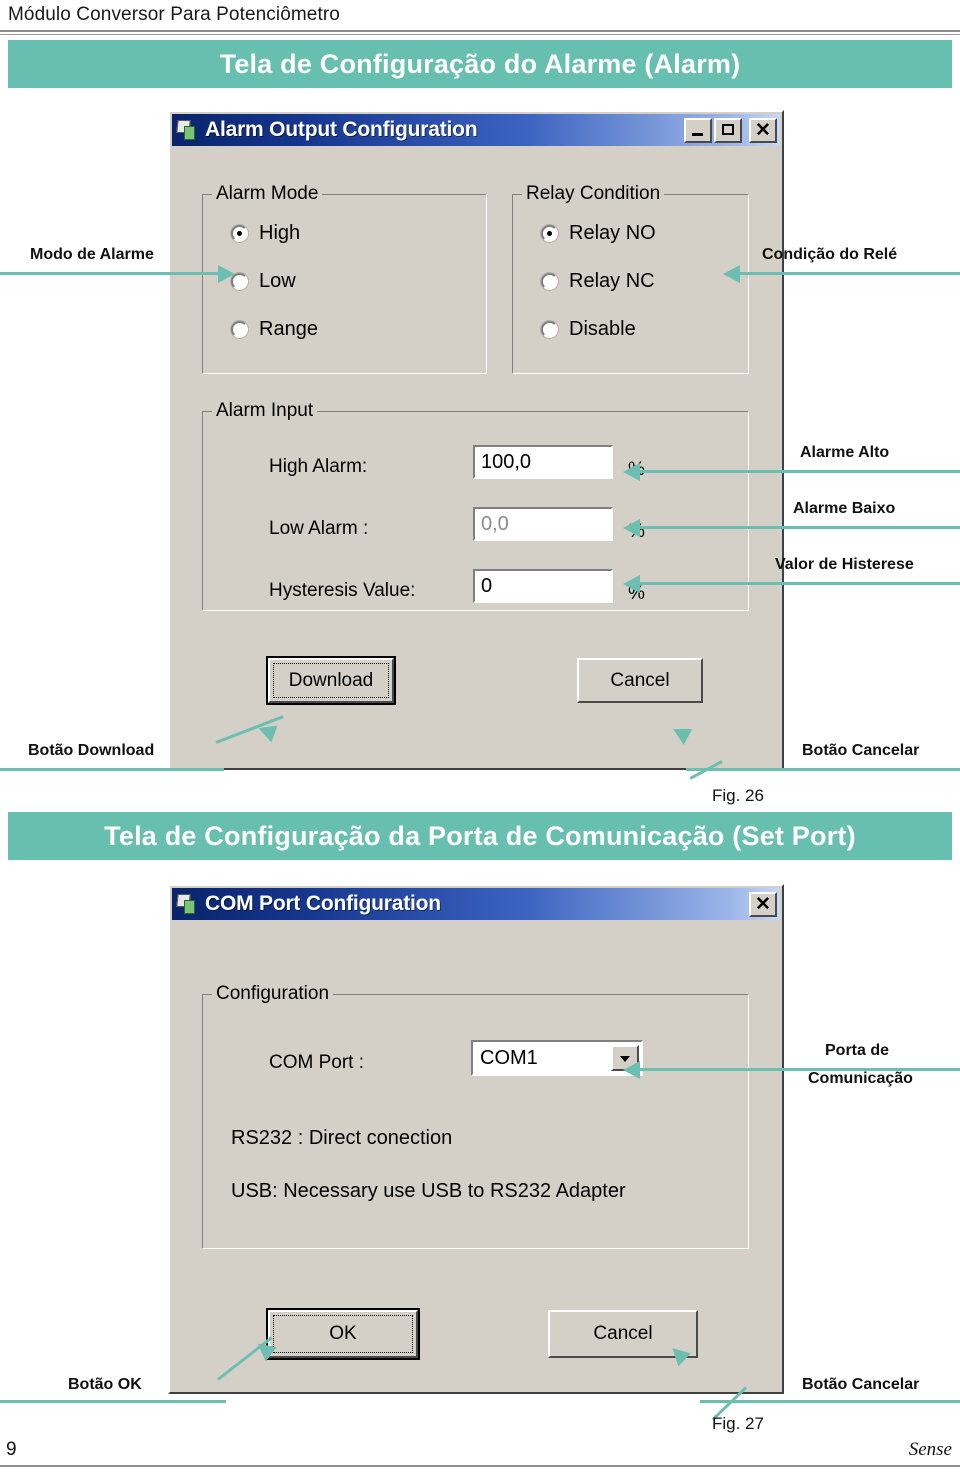 This screenshot has width=960, height=1473. I want to click on annotation-line-relay-condition, so click(850, 273).